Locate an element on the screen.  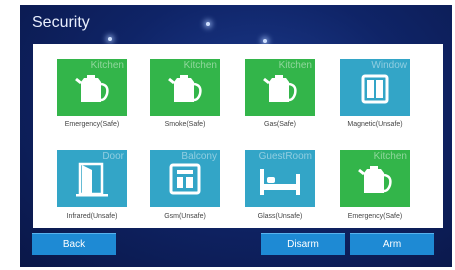
back-button: Back is located at coordinates (74, 244).